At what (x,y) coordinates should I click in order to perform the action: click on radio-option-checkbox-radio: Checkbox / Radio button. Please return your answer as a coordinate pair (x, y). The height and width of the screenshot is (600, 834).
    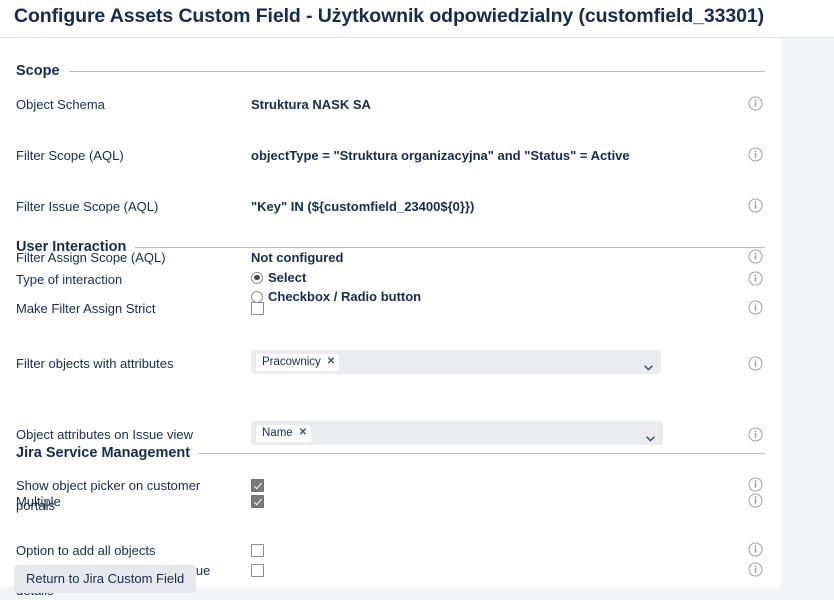
    Looking at the image, I should click on (336, 296).